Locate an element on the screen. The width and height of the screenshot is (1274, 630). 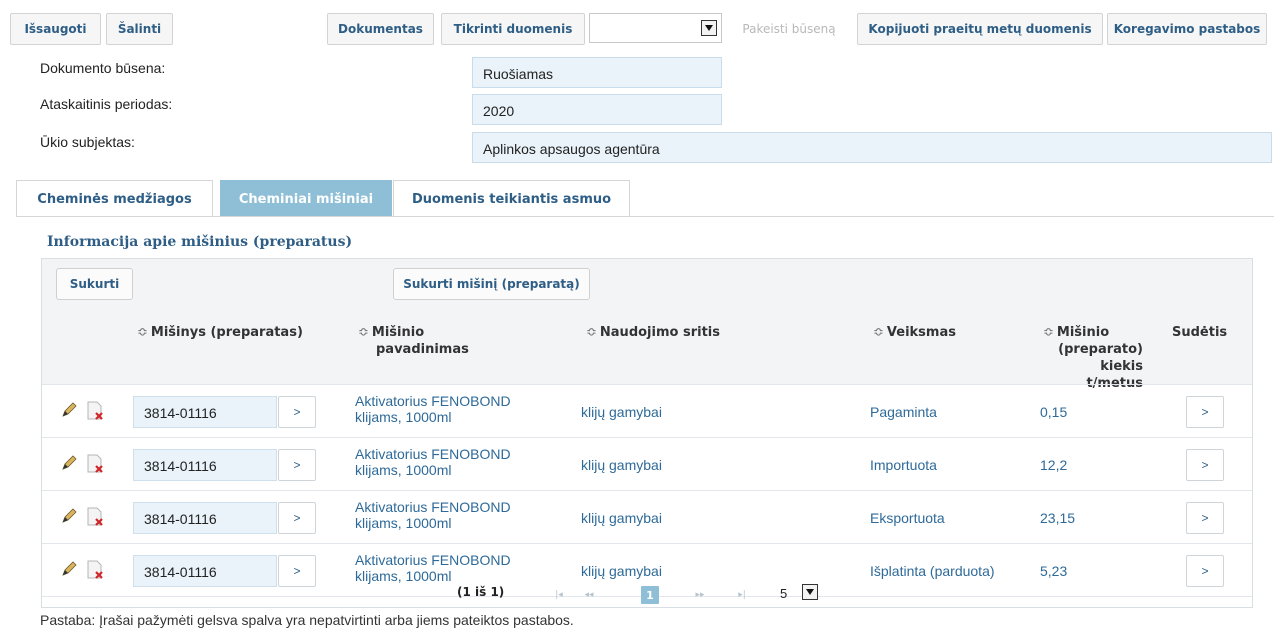
quantity-cell: 0,15 is located at coordinates (1053, 412).